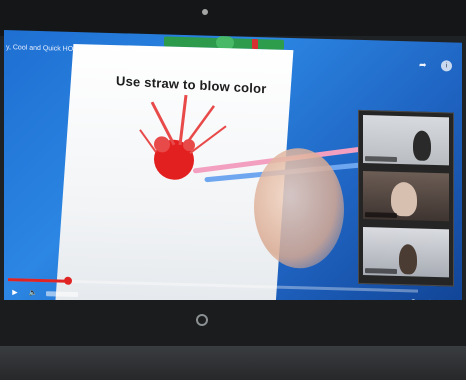 The width and height of the screenshot is (466, 380). I want to click on video-progress-knob, so click(68, 280).